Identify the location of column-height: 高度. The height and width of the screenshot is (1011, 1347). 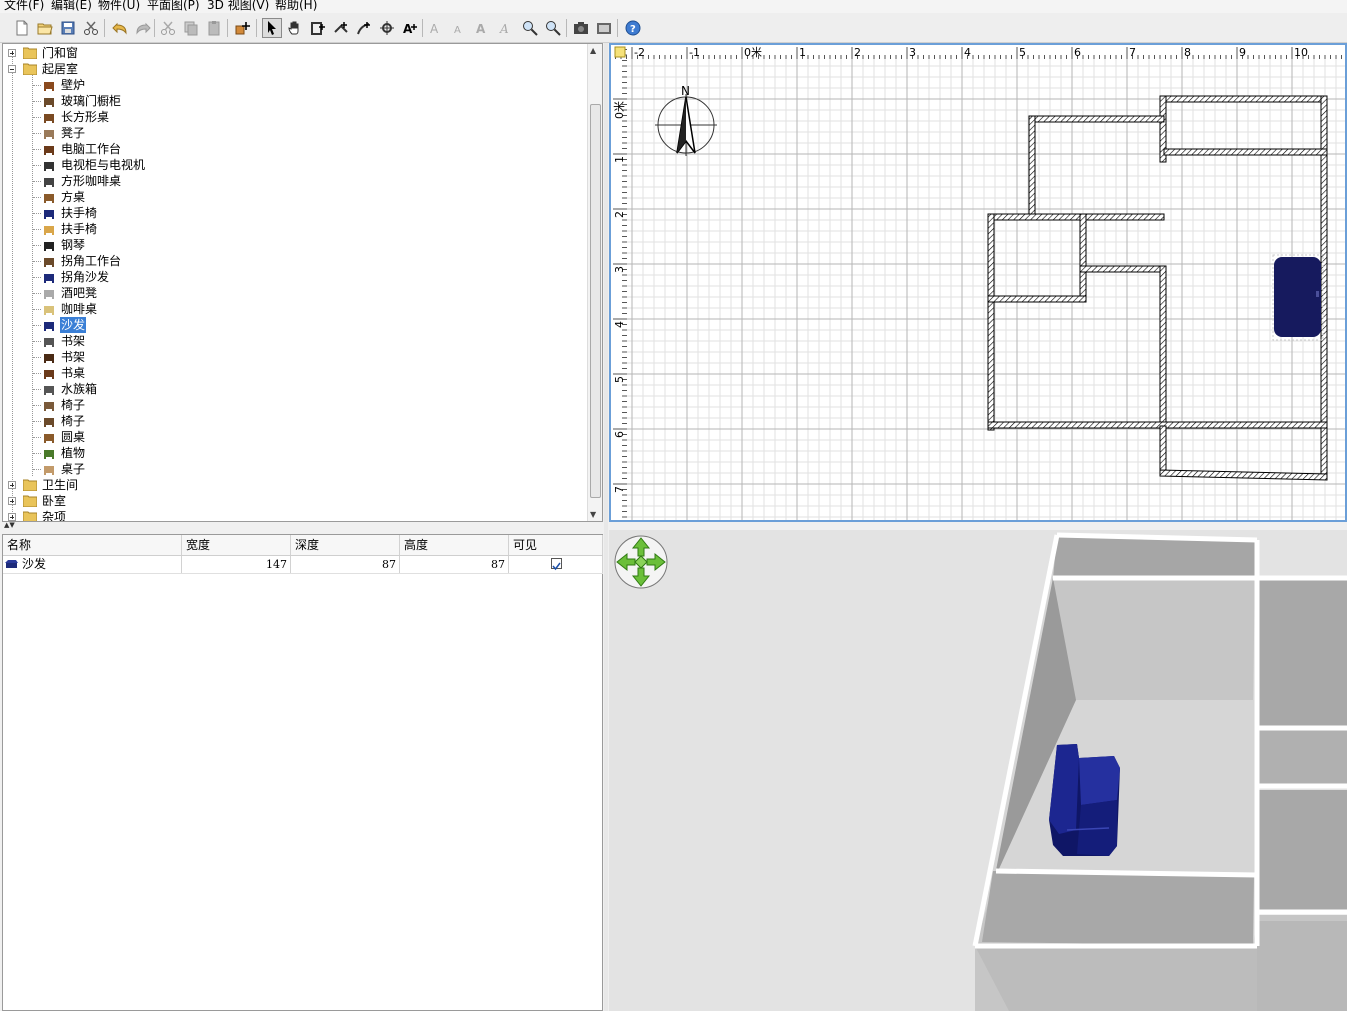
(454, 545).